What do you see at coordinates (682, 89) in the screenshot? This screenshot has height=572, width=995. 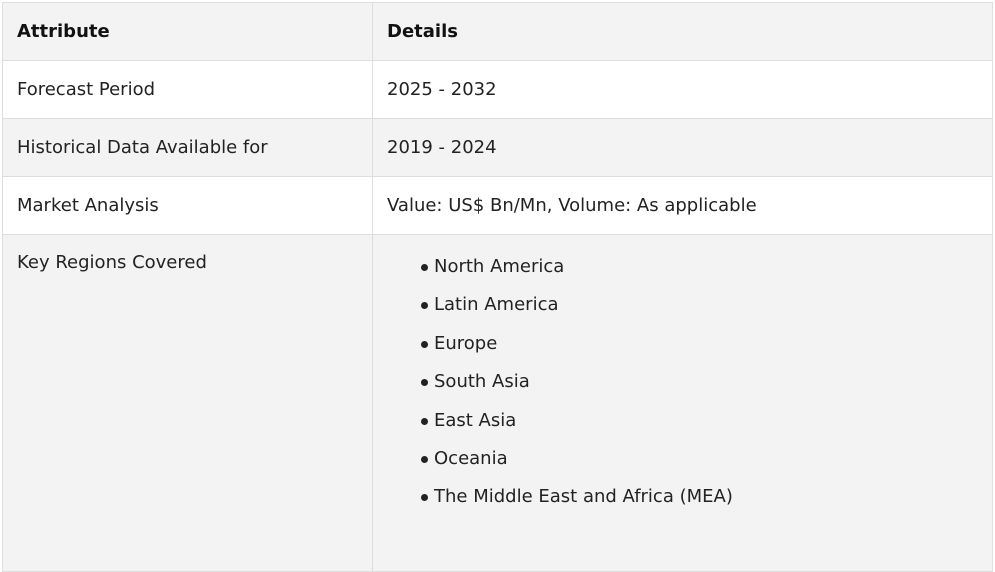 I see `details-cell: 2025 - 2032` at bounding box center [682, 89].